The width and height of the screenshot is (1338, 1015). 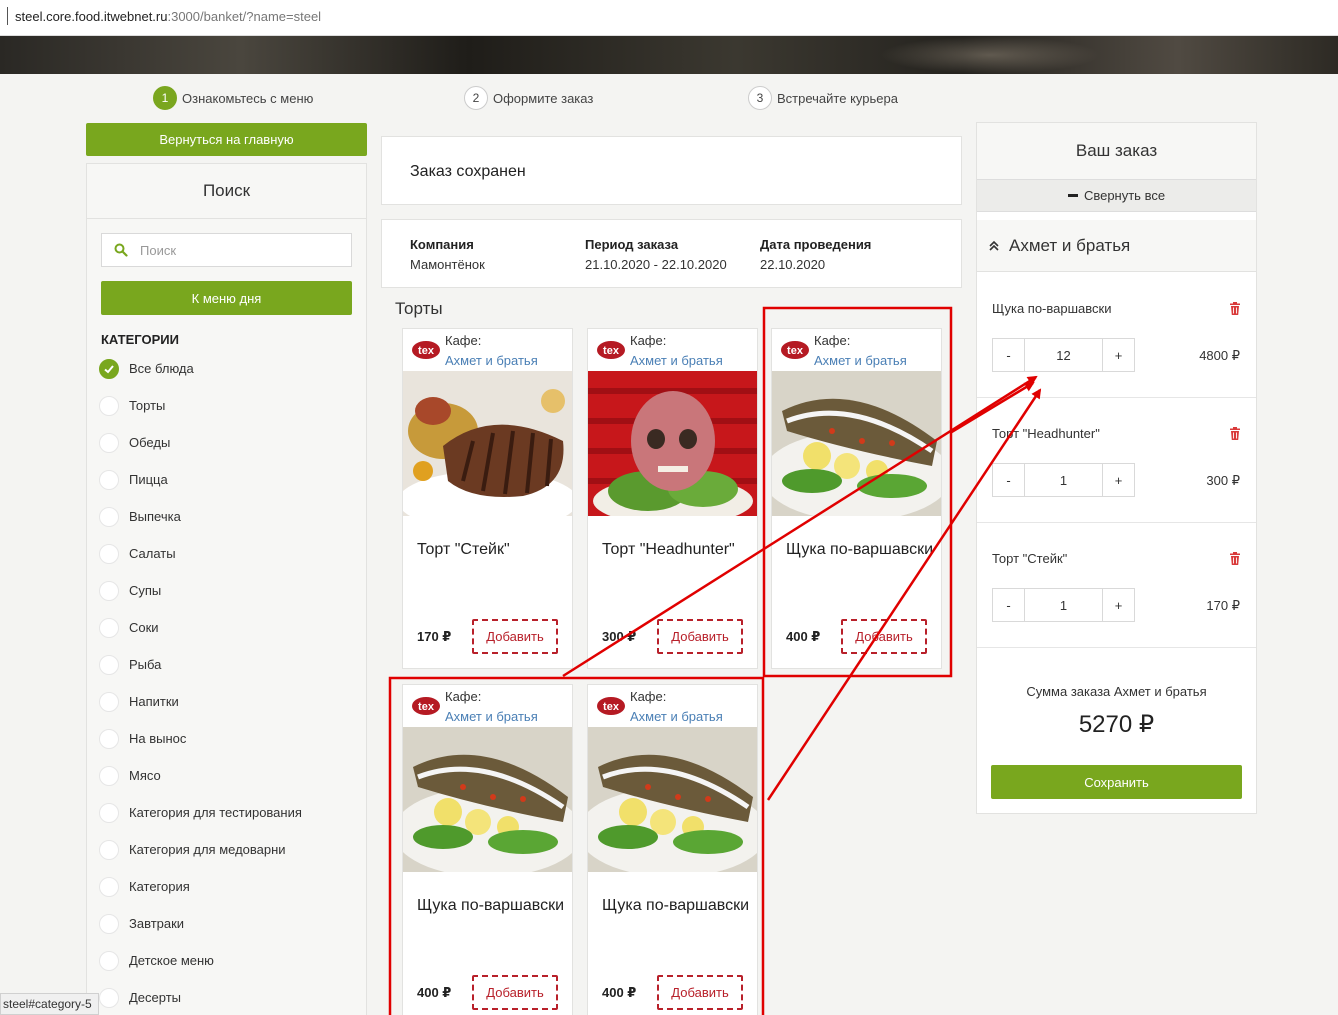 I want to click on category-item: Напитки, so click(x=200, y=701).